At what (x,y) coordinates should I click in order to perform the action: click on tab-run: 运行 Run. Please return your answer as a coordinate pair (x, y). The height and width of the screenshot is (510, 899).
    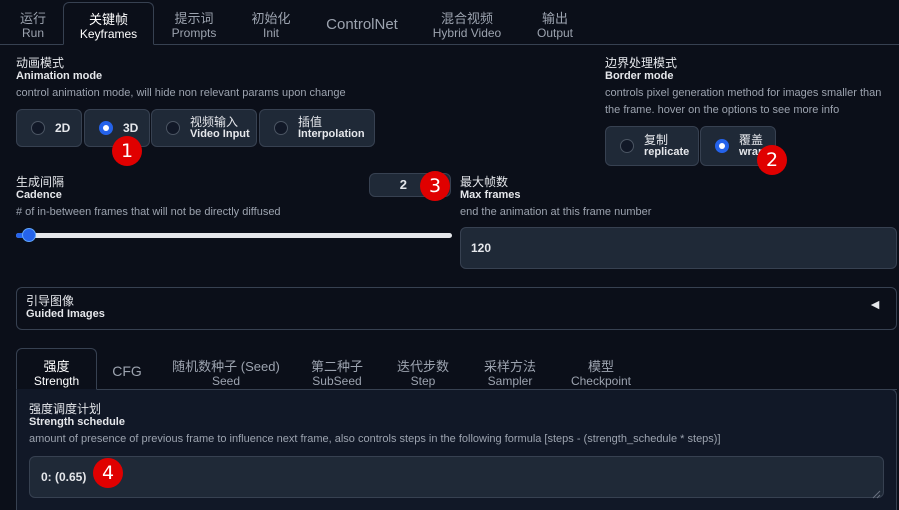
    Looking at the image, I should click on (33, 22).